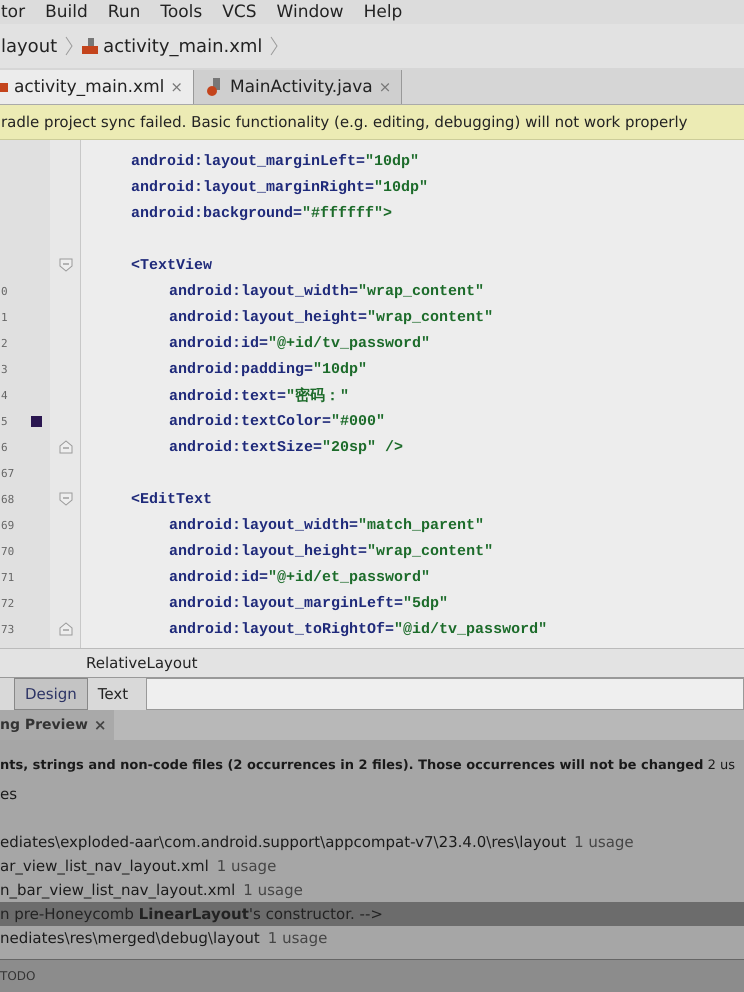 The height and width of the screenshot is (992, 744). What do you see at coordinates (372, 122) in the screenshot?
I see `sync-warning-bar: radle project sync failed. Basic functionality (e.g. editing, debugging) will not work properly` at bounding box center [372, 122].